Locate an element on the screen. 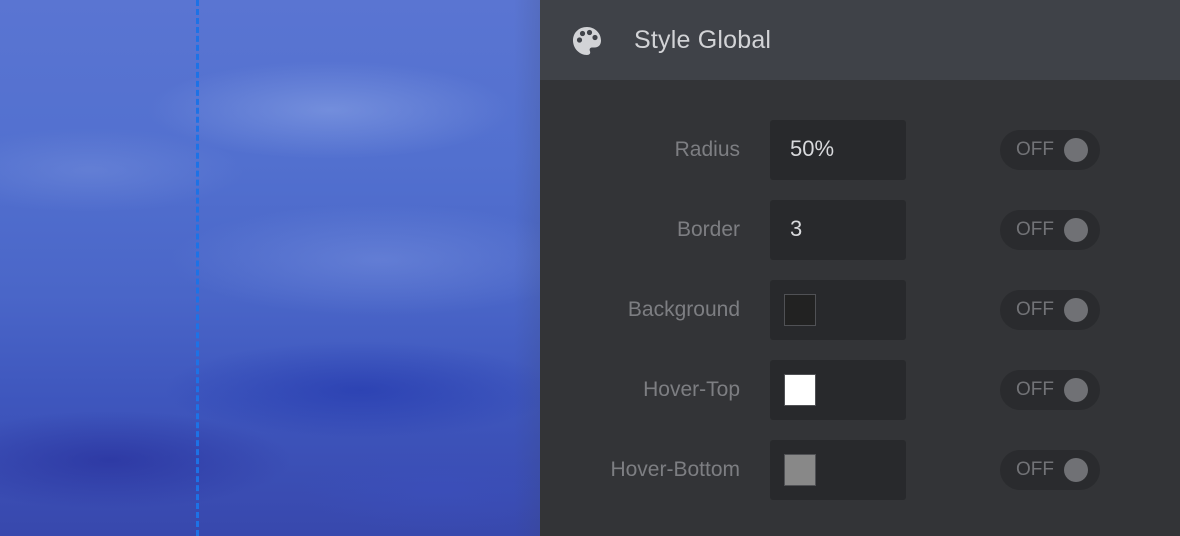 The width and height of the screenshot is (1180, 536). hover-top-toggle-label: OFF is located at coordinates (1035, 389).